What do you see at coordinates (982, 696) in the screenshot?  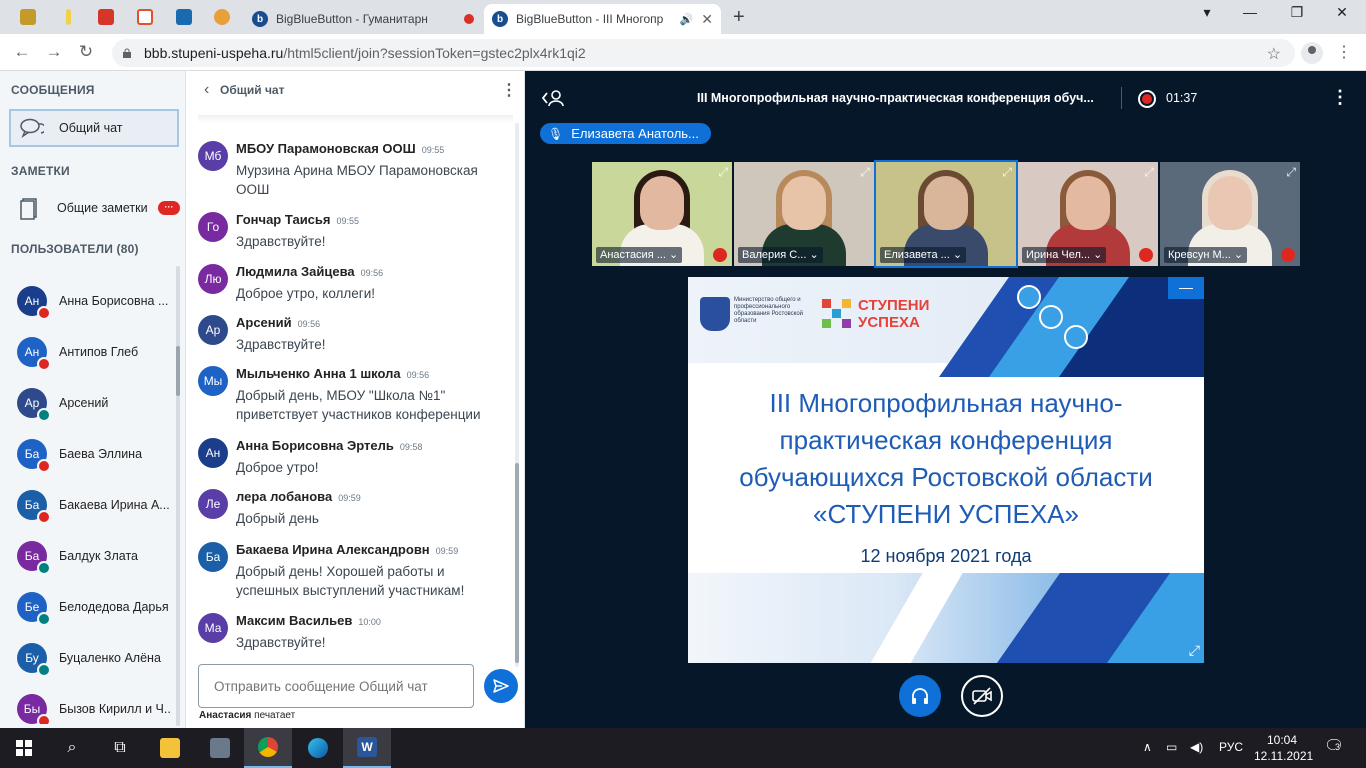 I see `share-webcam-button` at bounding box center [982, 696].